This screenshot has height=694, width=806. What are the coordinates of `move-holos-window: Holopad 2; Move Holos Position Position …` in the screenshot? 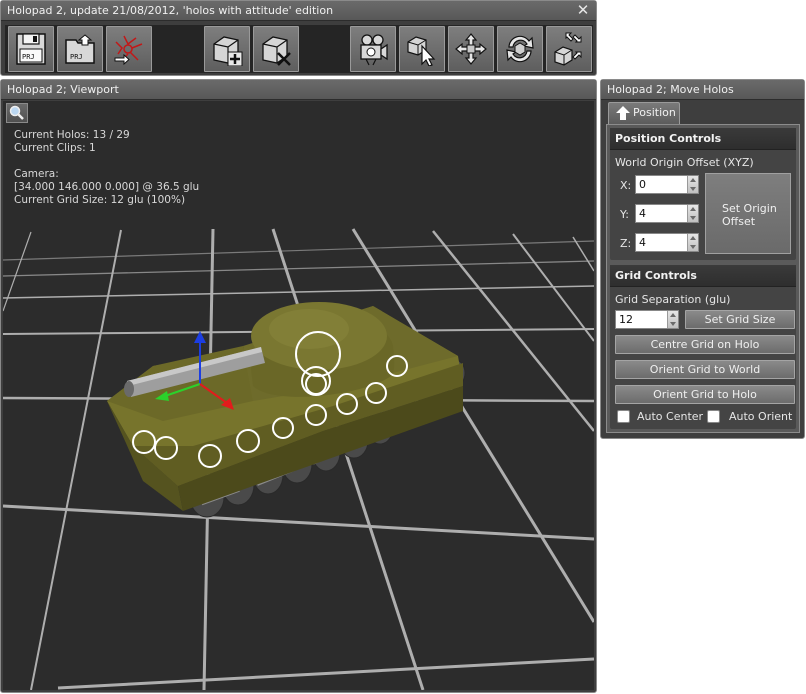 It's located at (702, 259).